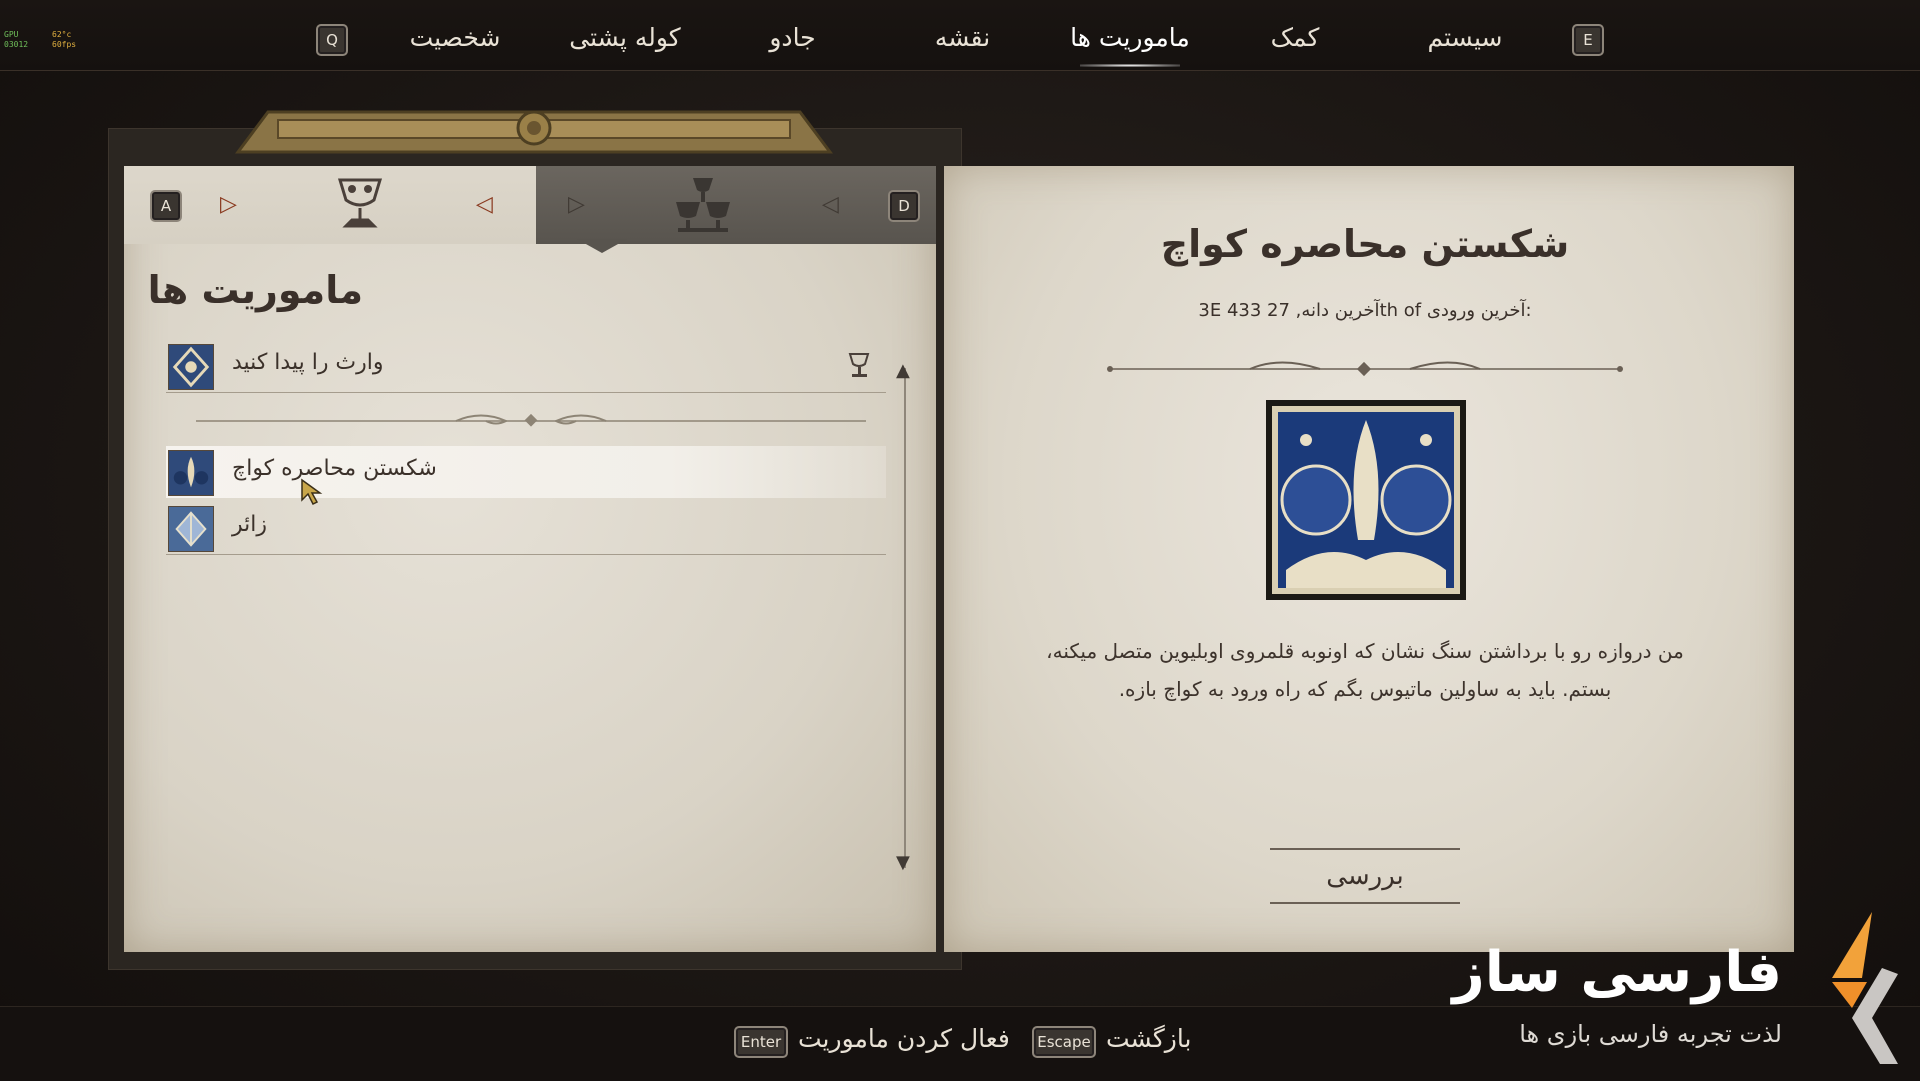 The width and height of the screenshot is (1920, 1081). Describe the element at coordinates (1365, 369) in the screenshot. I see `detail-ornament-divider` at that location.